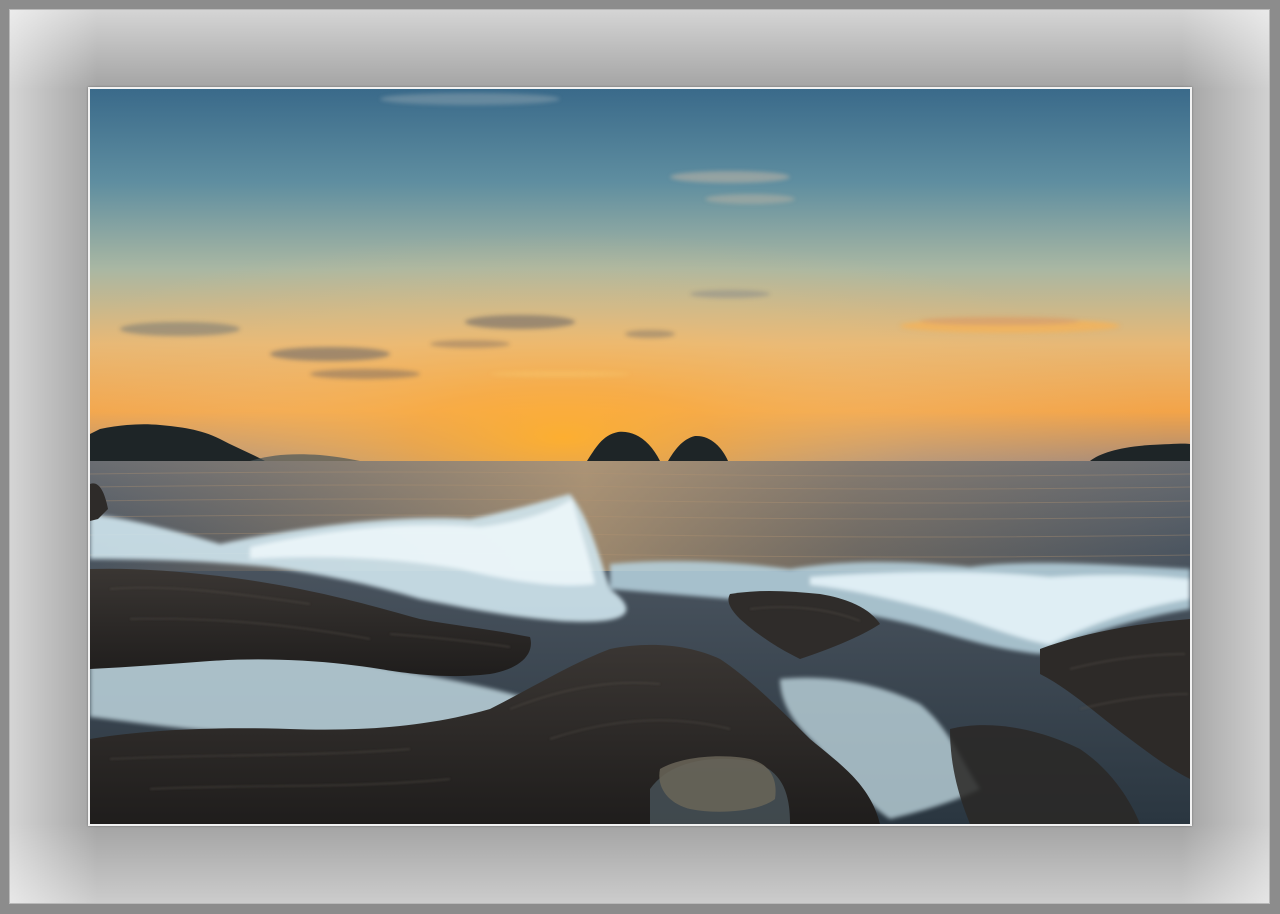 This screenshot has height=914, width=1280. What do you see at coordinates (717, 784) in the screenshot?
I see `tide-pool` at bounding box center [717, 784].